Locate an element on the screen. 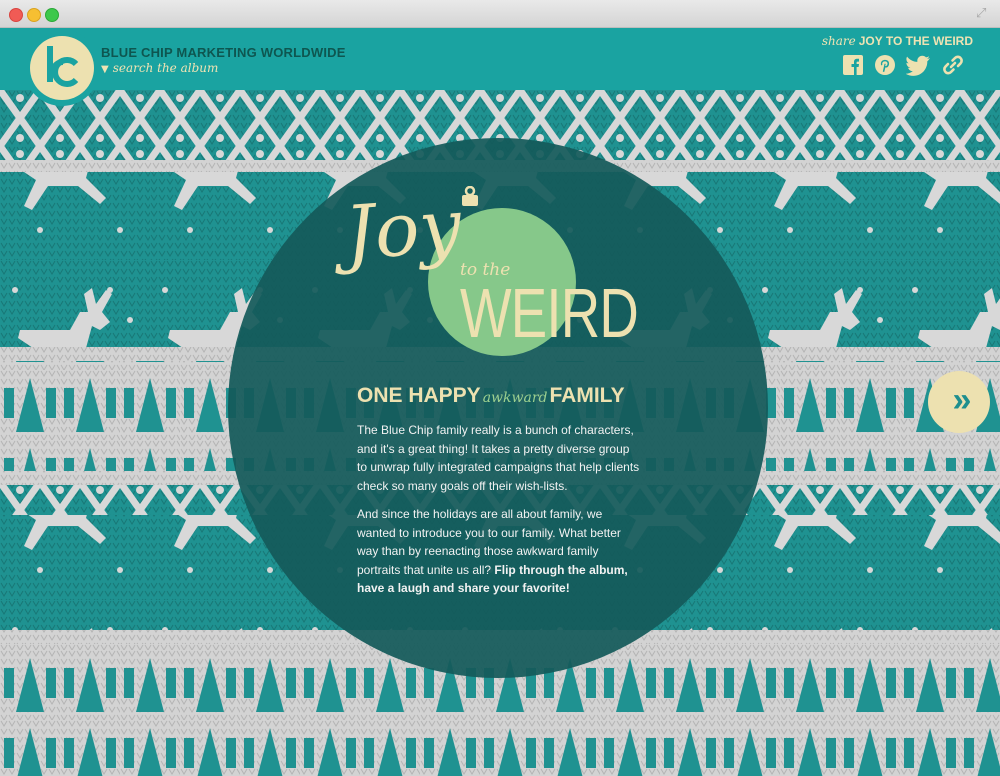  share-label: share is located at coordinates (838, 41).